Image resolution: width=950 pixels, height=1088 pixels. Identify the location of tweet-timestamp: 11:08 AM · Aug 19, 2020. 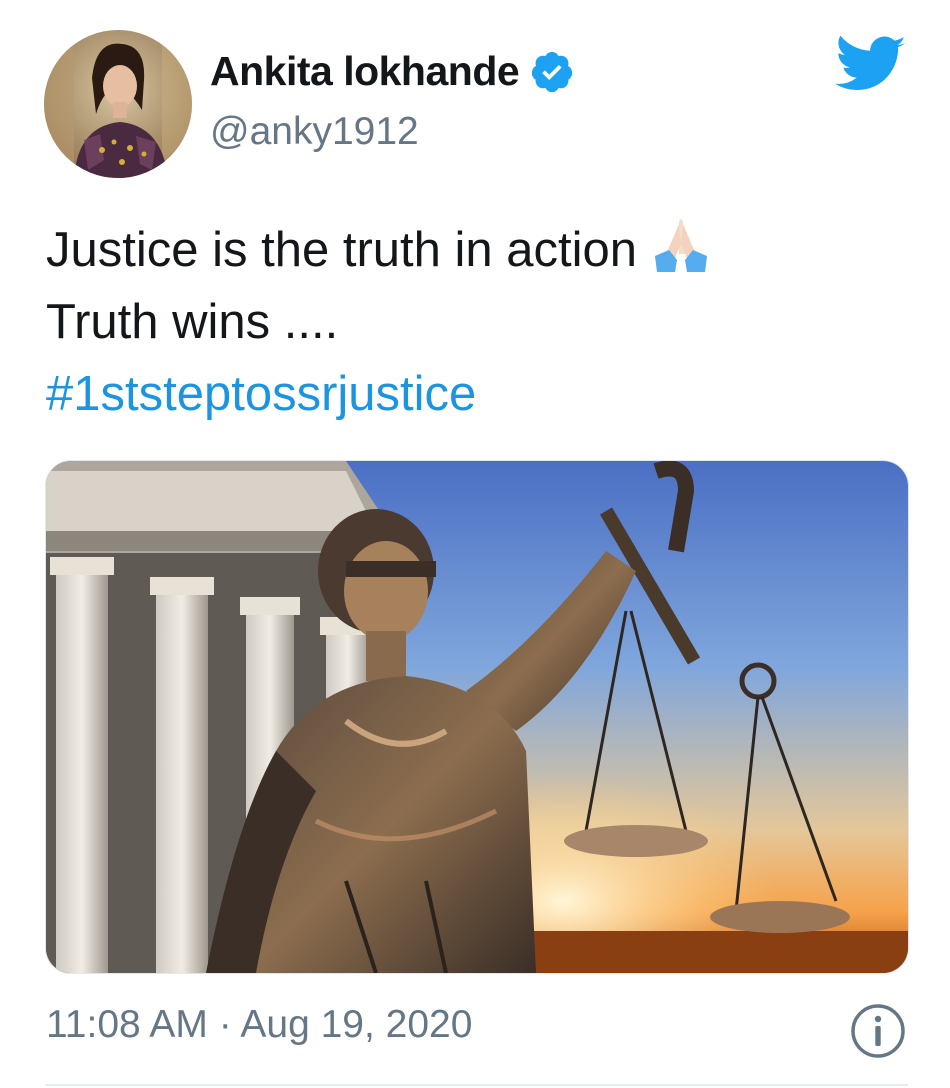
(259, 1025).